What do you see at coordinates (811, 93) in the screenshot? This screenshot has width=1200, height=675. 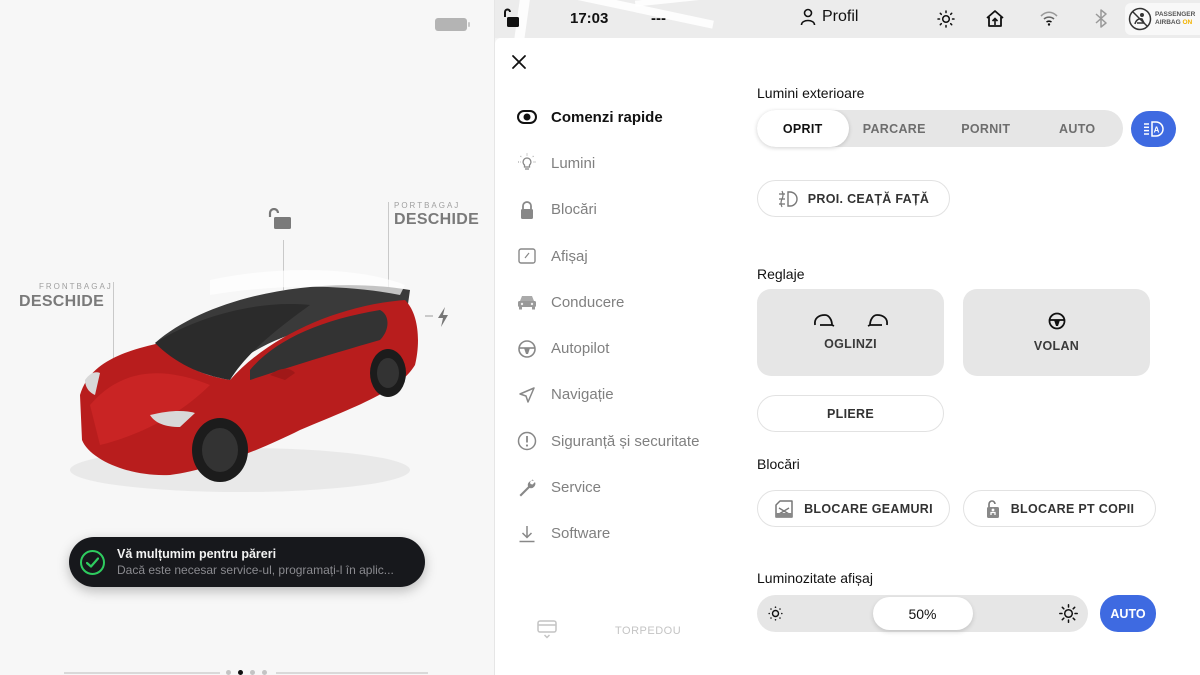 I see `exterior-lights-title: Lumini exterioare` at bounding box center [811, 93].